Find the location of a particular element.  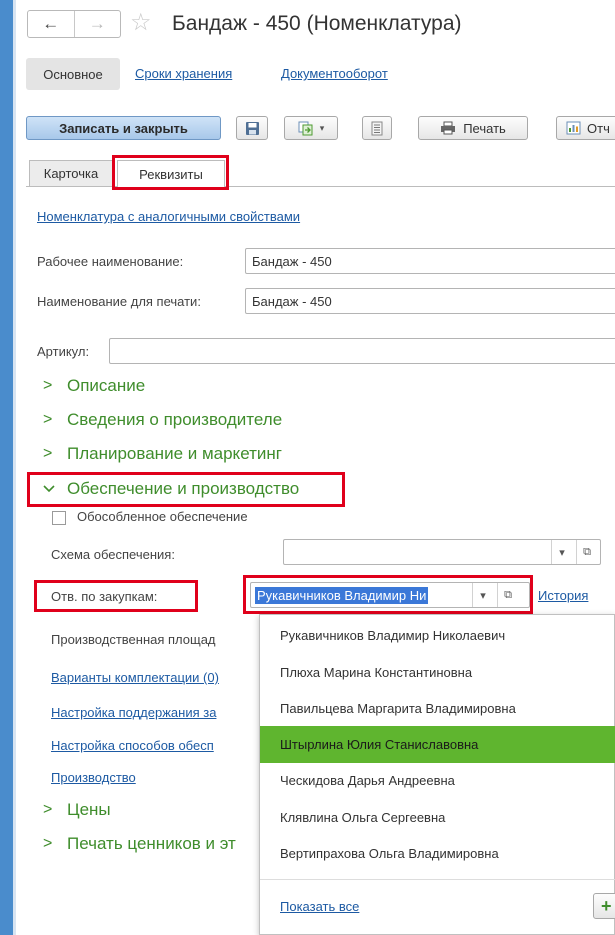

supply-scheme-label: Схема обеспечения: is located at coordinates (113, 554).